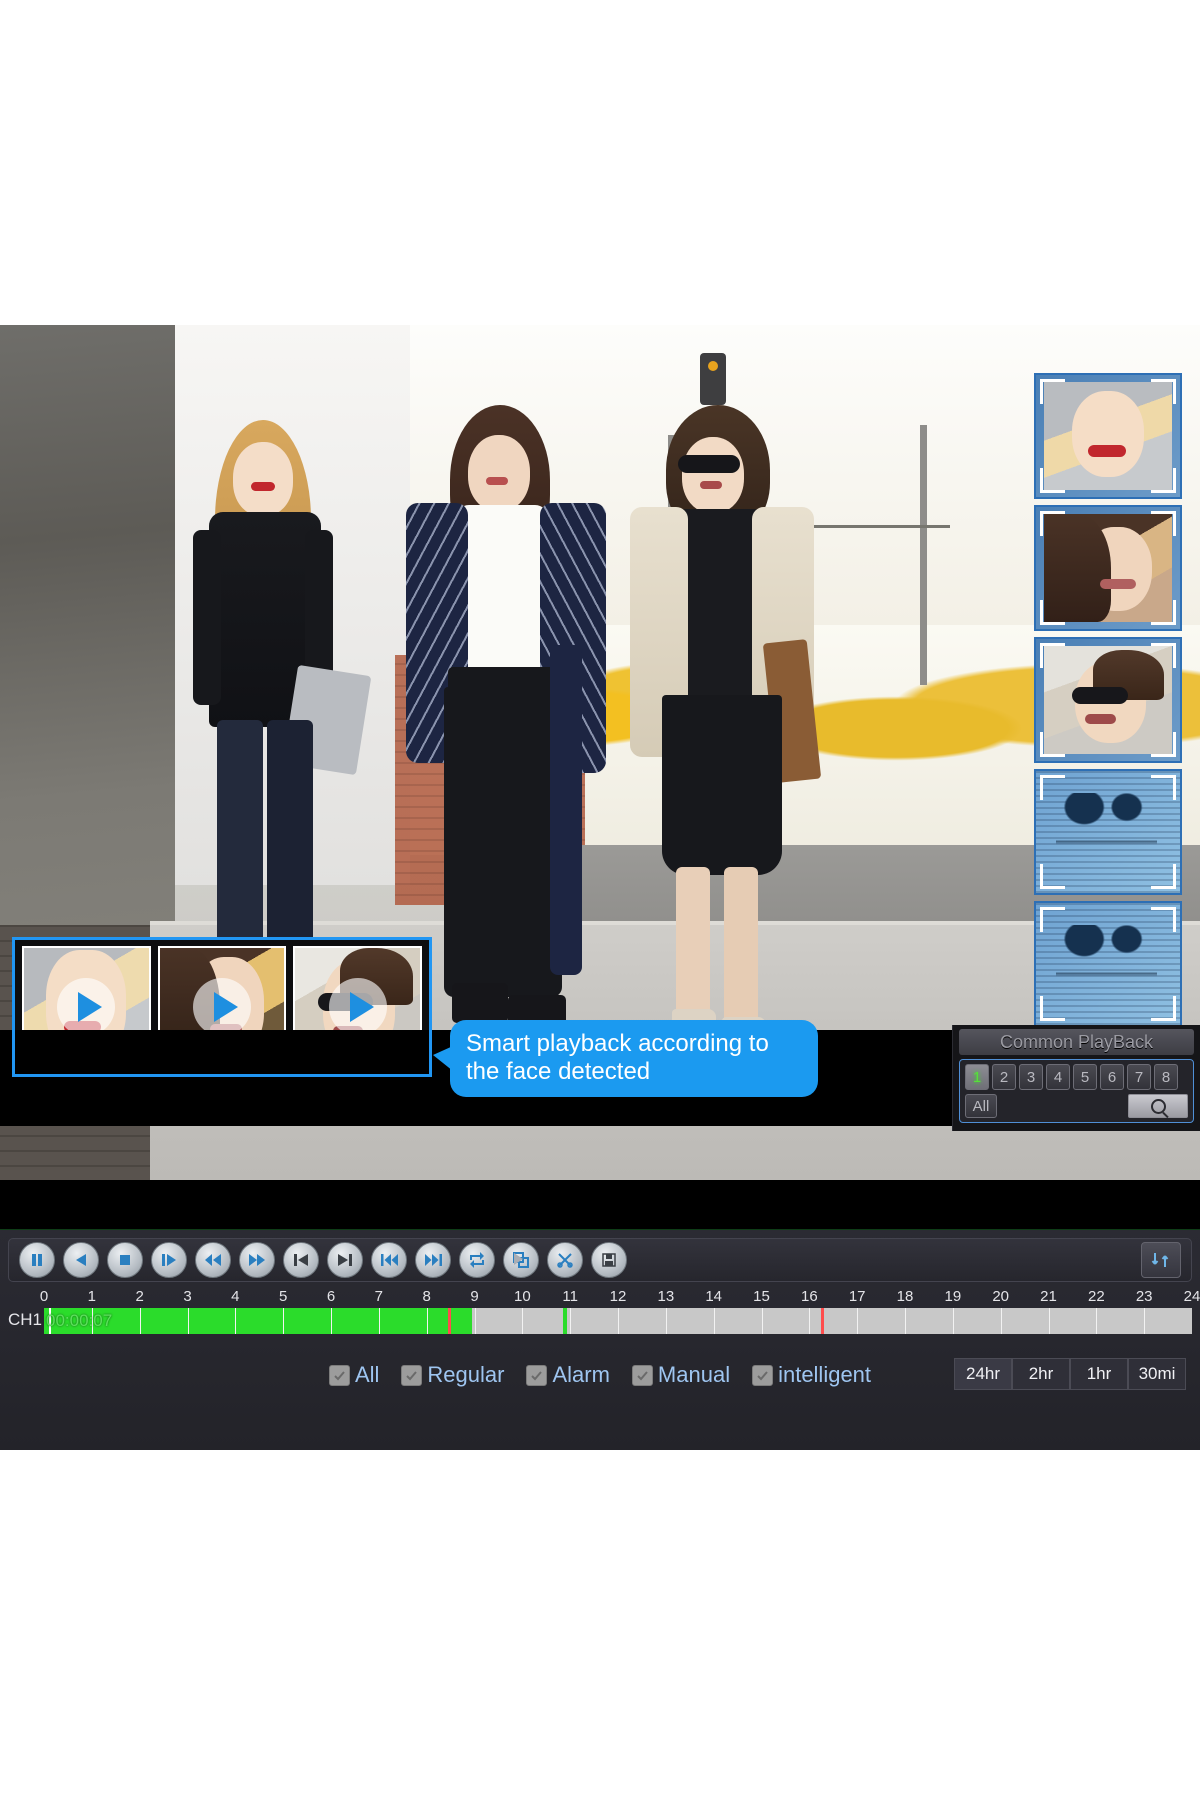  What do you see at coordinates (1076, 1042) in the screenshot?
I see `panel-title: Common PlayBack` at bounding box center [1076, 1042].